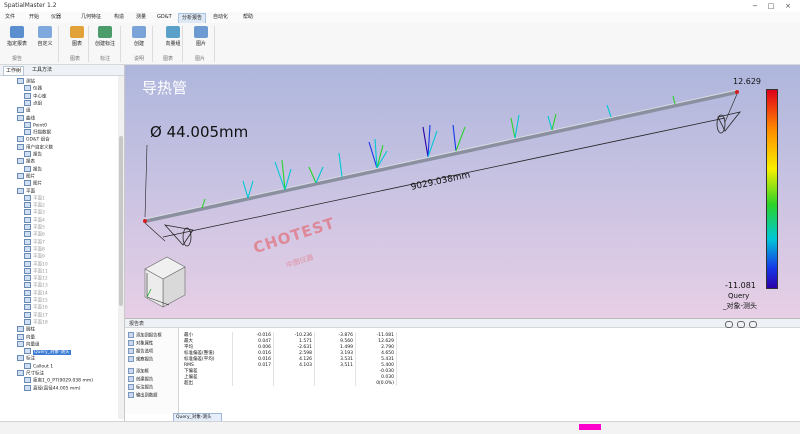  Describe the element at coordinates (729, 324) in the screenshot. I see `zoom-in-icon` at that location.